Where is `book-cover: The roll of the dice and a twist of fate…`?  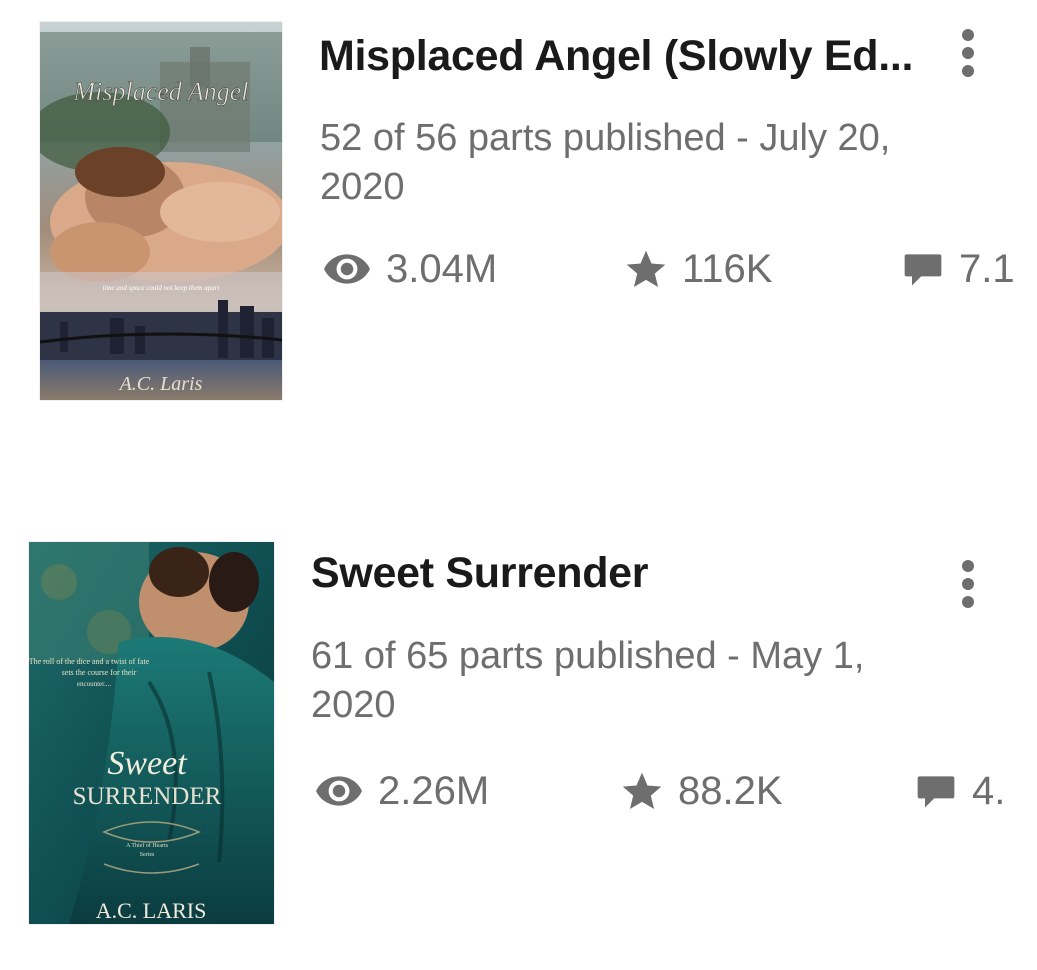 book-cover: The roll of the dice and a twist of fate… is located at coordinates (151, 733).